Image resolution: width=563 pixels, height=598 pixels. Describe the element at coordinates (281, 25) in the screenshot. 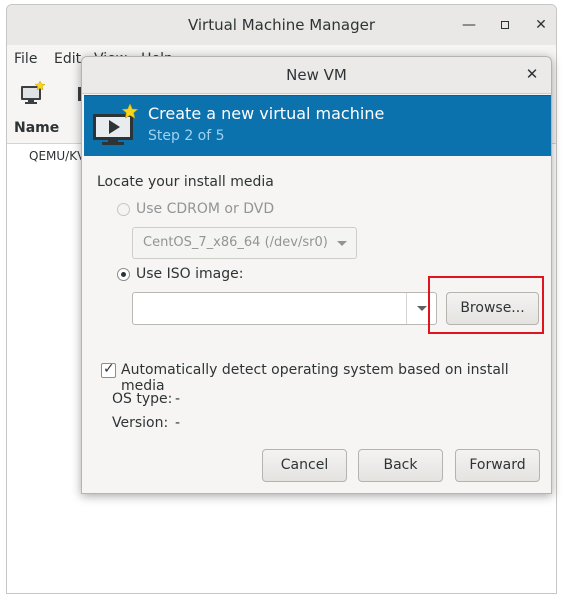

I see `main-titlebar: Virtual Machine Manager — ✕` at that location.